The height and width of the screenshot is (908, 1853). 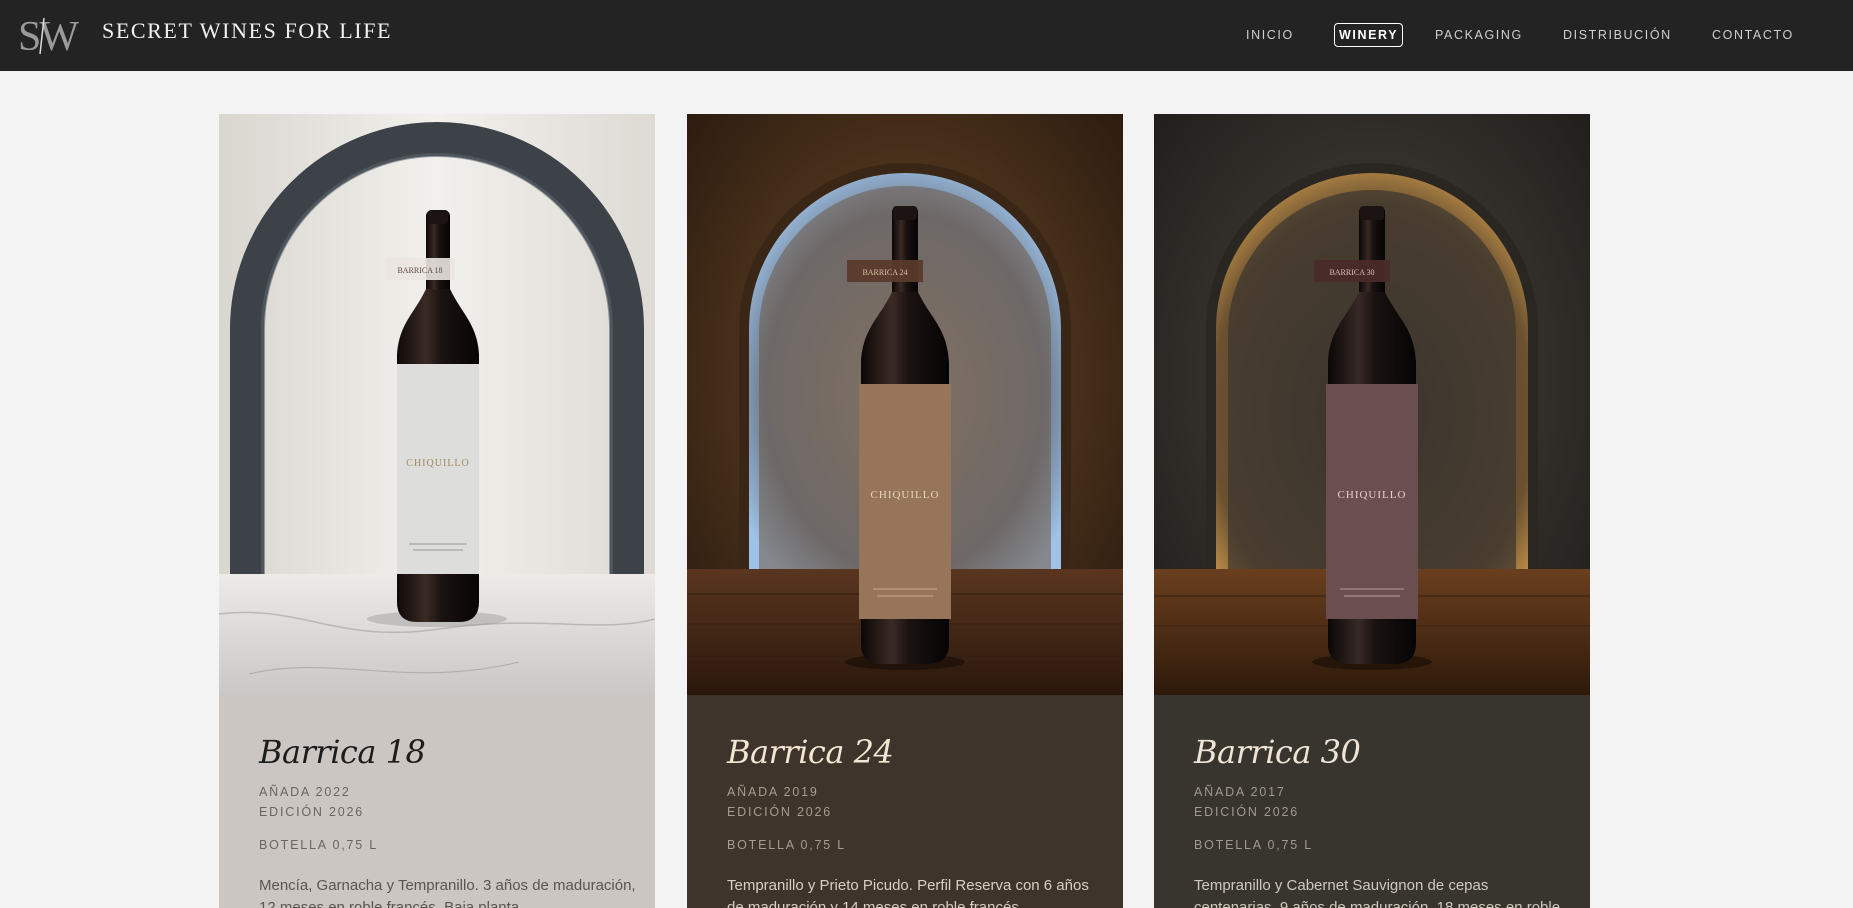 I want to click on nav-distribucion: DISTRIBUCIÓN, so click(x=1617, y=35).